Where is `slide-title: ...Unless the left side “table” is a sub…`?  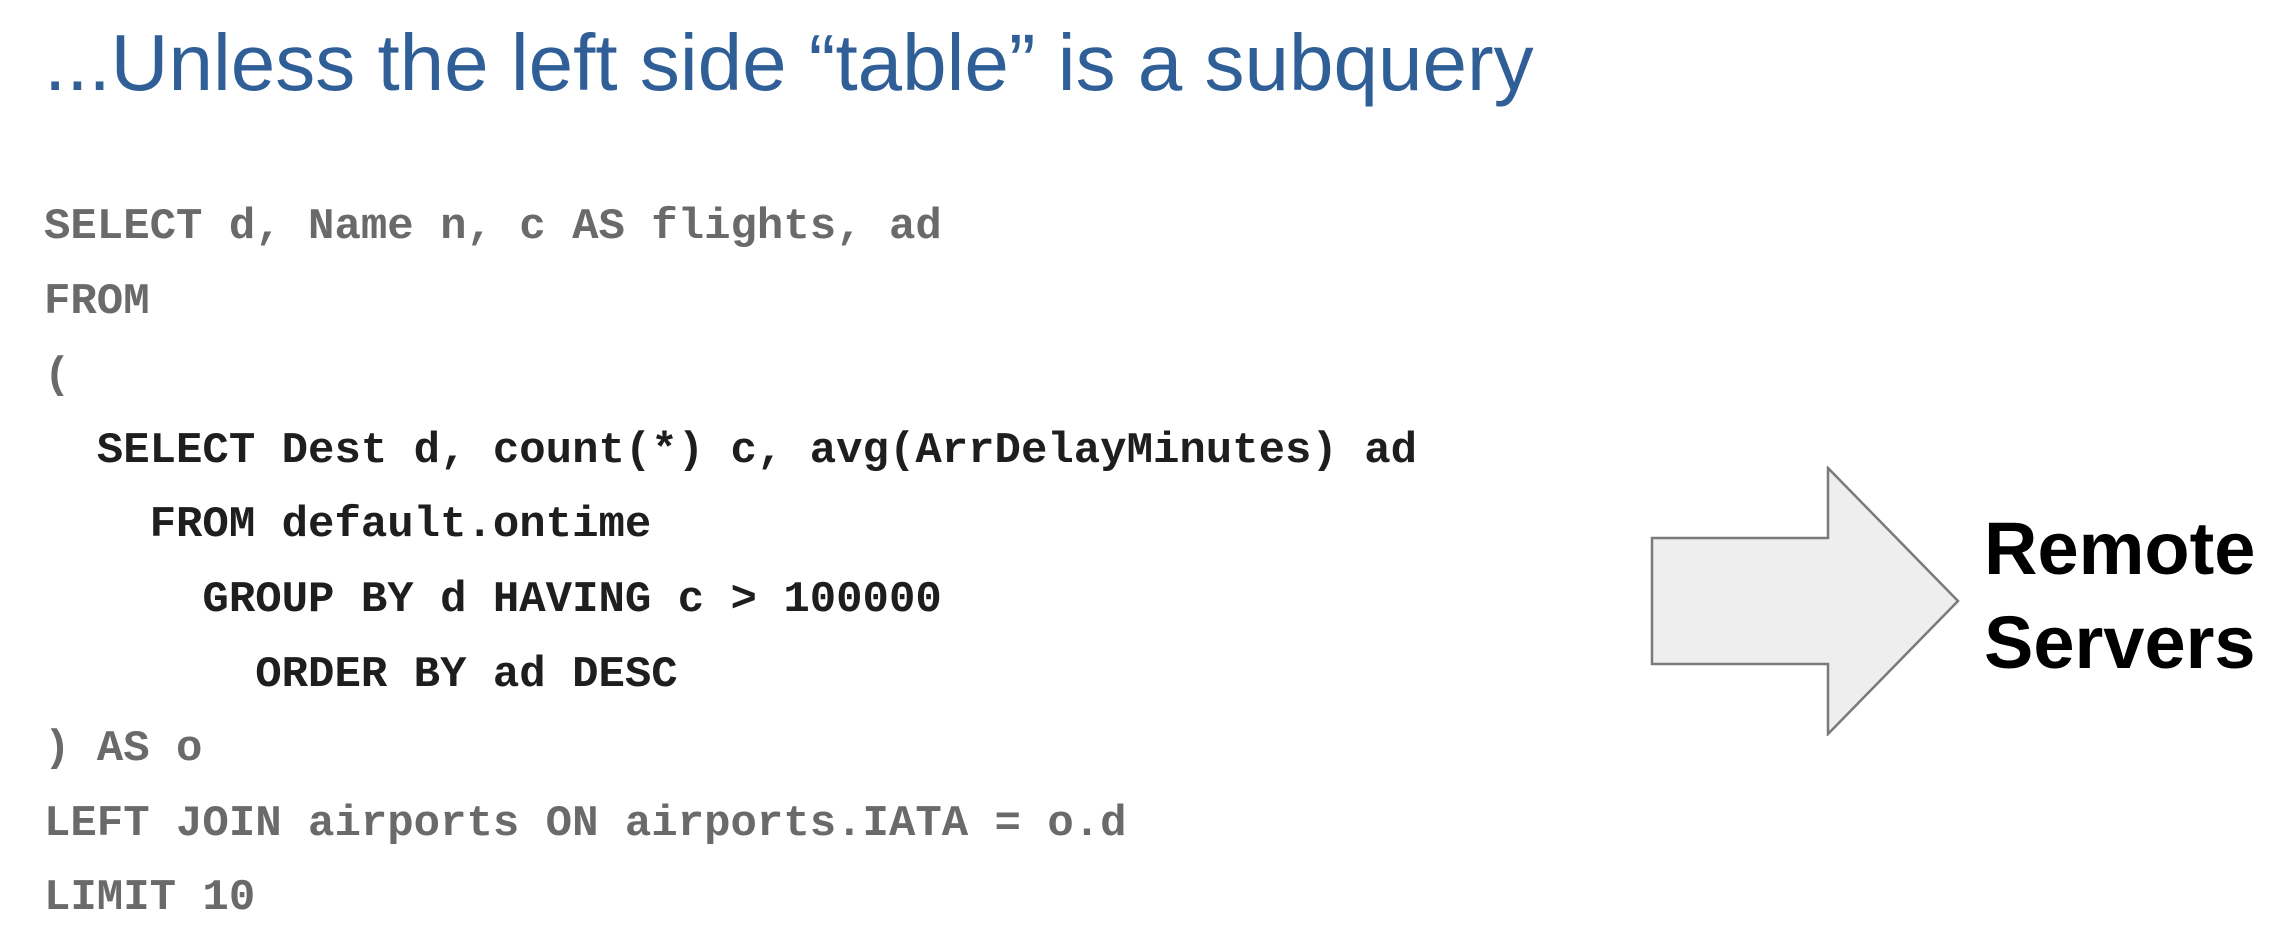
slide-title: ...Unless the left side “table” is a sub… is located at coordinates (789, 62).